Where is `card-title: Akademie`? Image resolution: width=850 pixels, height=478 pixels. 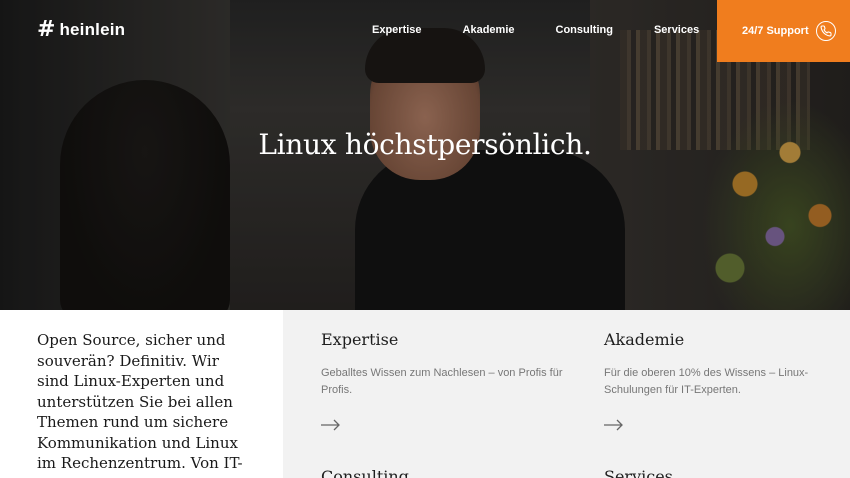 card-title: Akademie is located at coordinates (644, 339).